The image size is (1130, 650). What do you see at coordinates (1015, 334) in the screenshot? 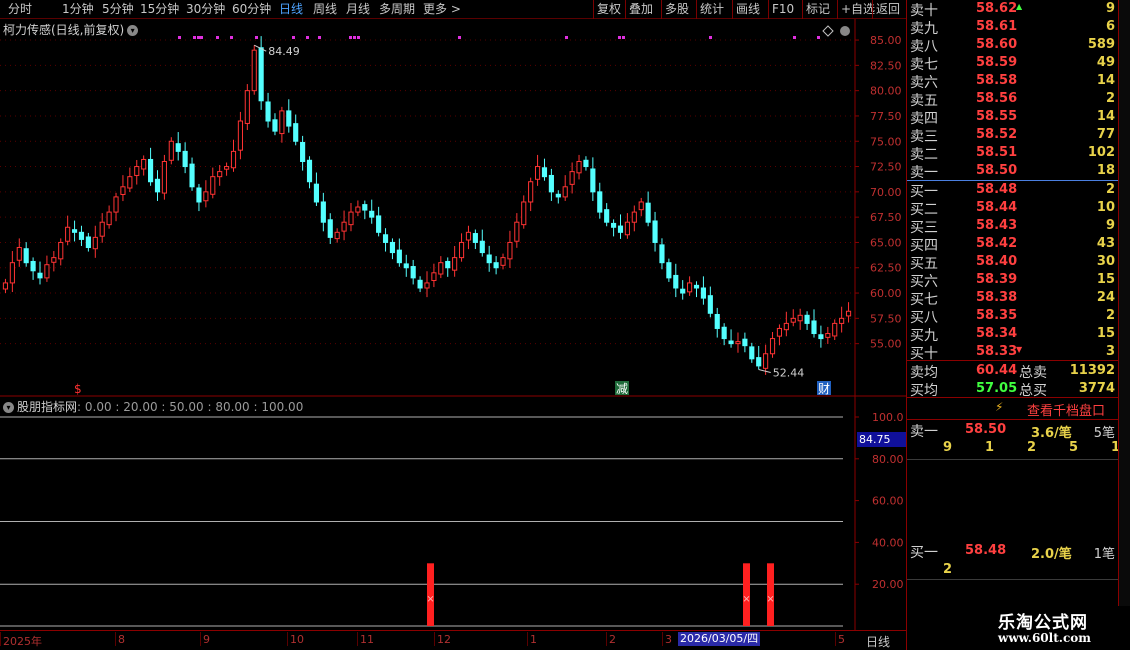
I see `bid-level-9: 买九 58.34 15` at bounding box center [1015, 334].